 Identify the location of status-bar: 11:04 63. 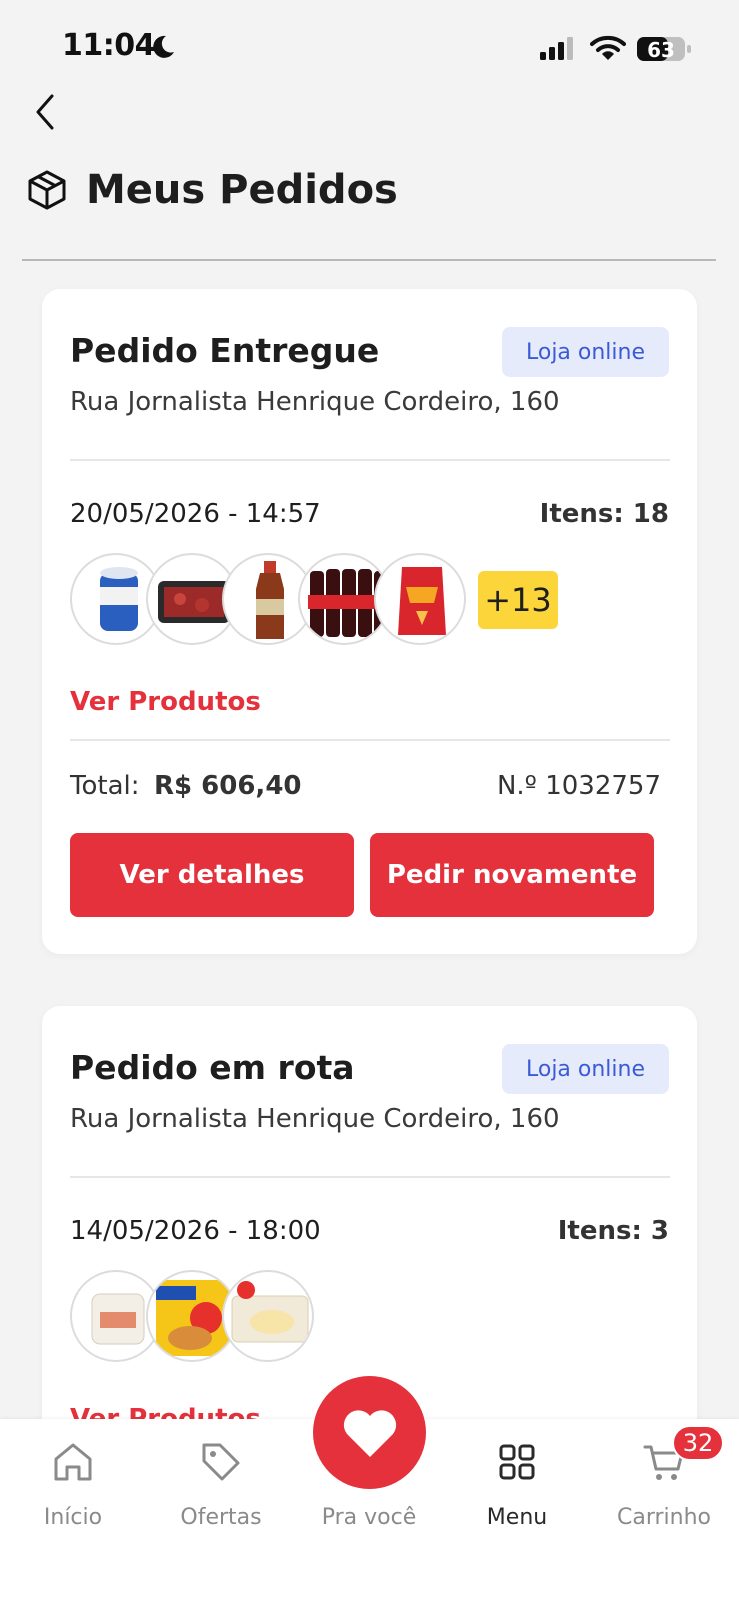
(369, 45).